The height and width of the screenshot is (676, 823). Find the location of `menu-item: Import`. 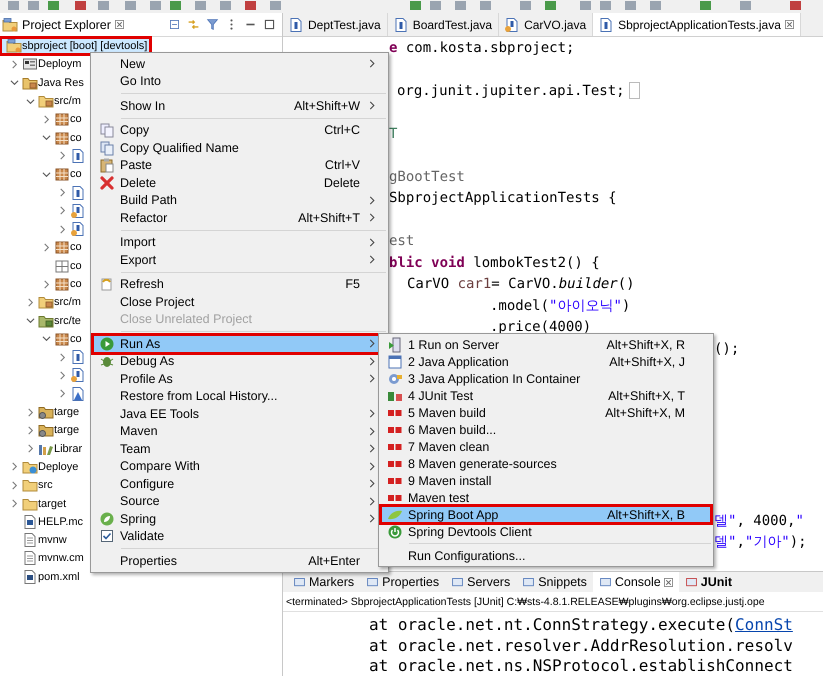

menu-item: Import is located at coordinates (239, 242).